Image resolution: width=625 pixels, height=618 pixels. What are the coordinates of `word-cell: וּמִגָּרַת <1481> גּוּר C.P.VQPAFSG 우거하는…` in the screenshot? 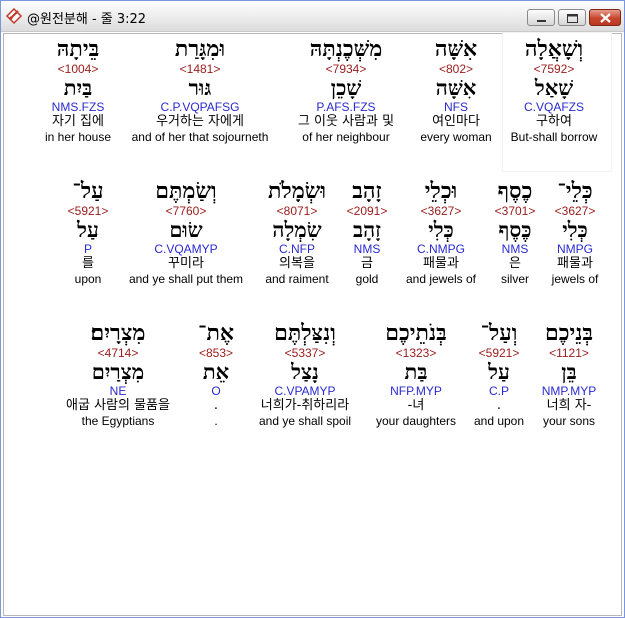 It's located at (200, 90).